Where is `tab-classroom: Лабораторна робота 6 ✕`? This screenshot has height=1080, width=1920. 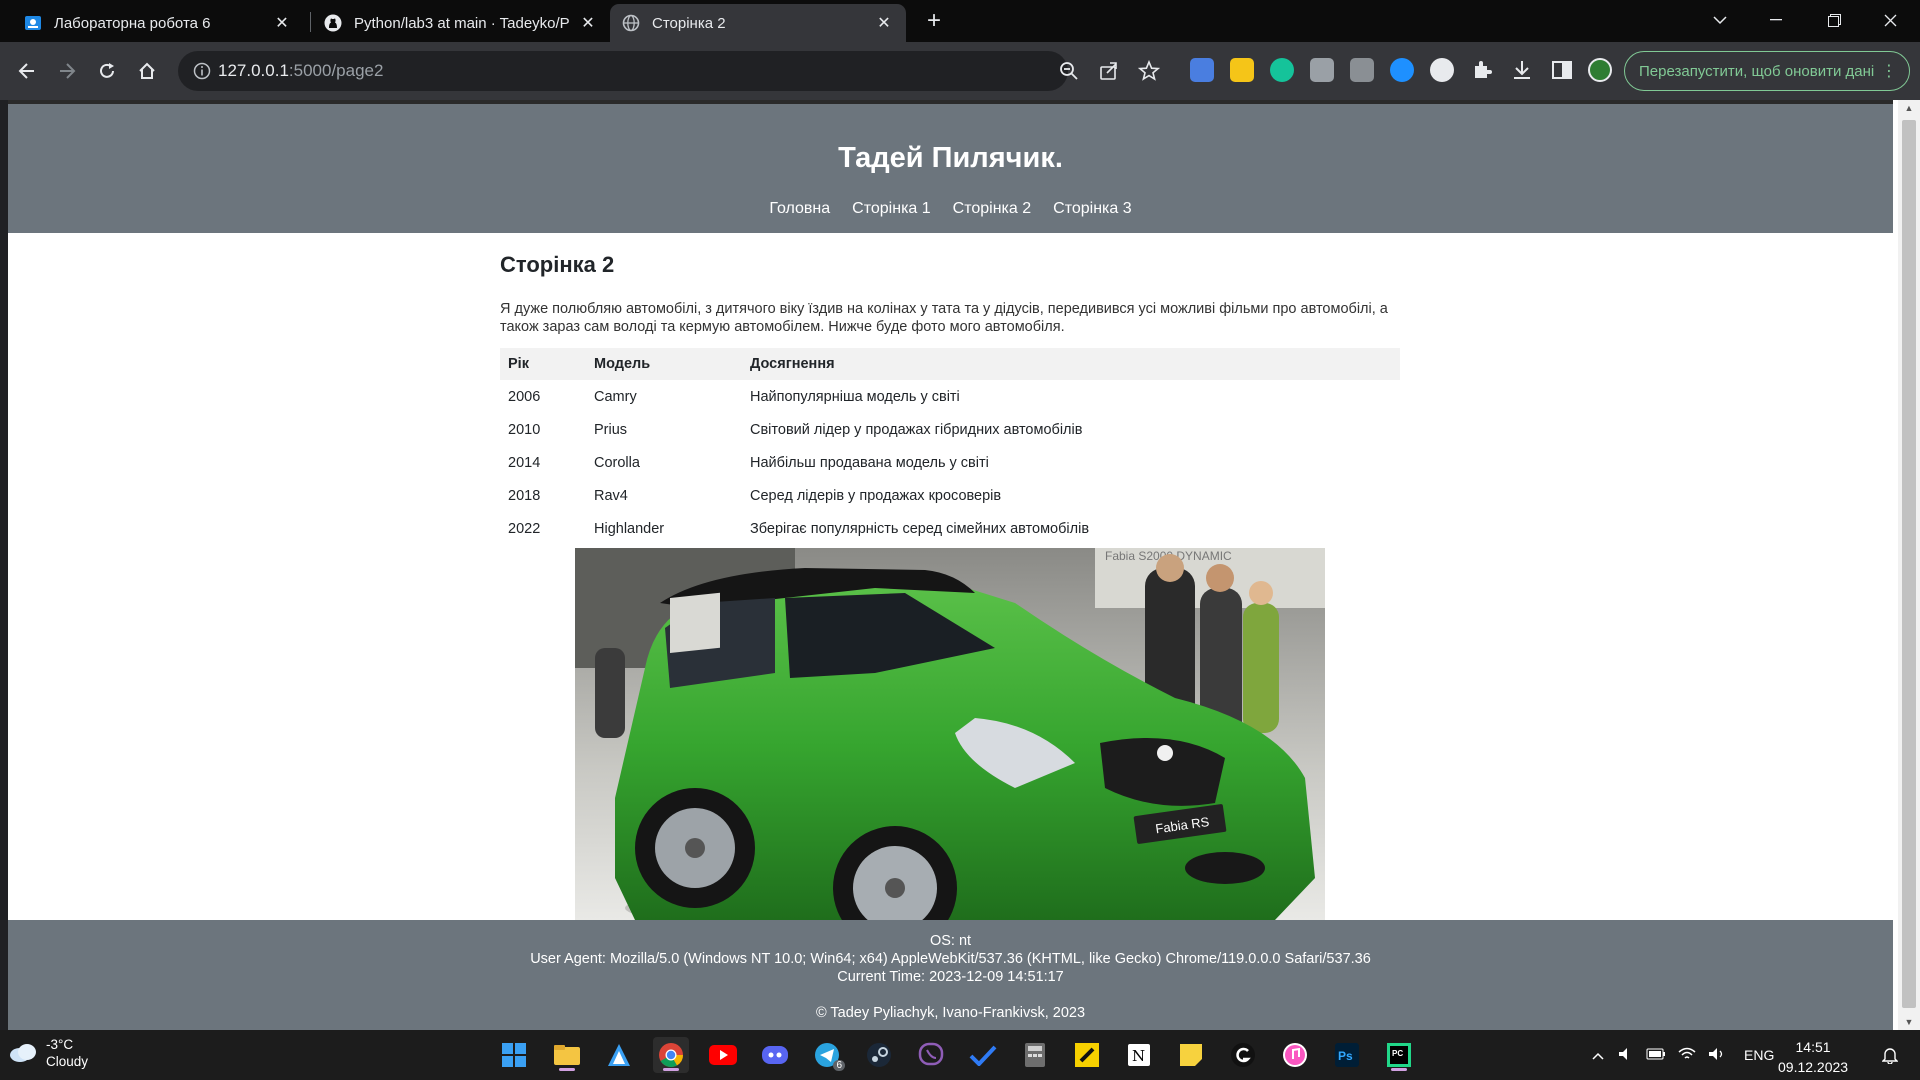
tab-classroom: Лабораторна робота 6 ✕ is located at coordinates (158, 23).